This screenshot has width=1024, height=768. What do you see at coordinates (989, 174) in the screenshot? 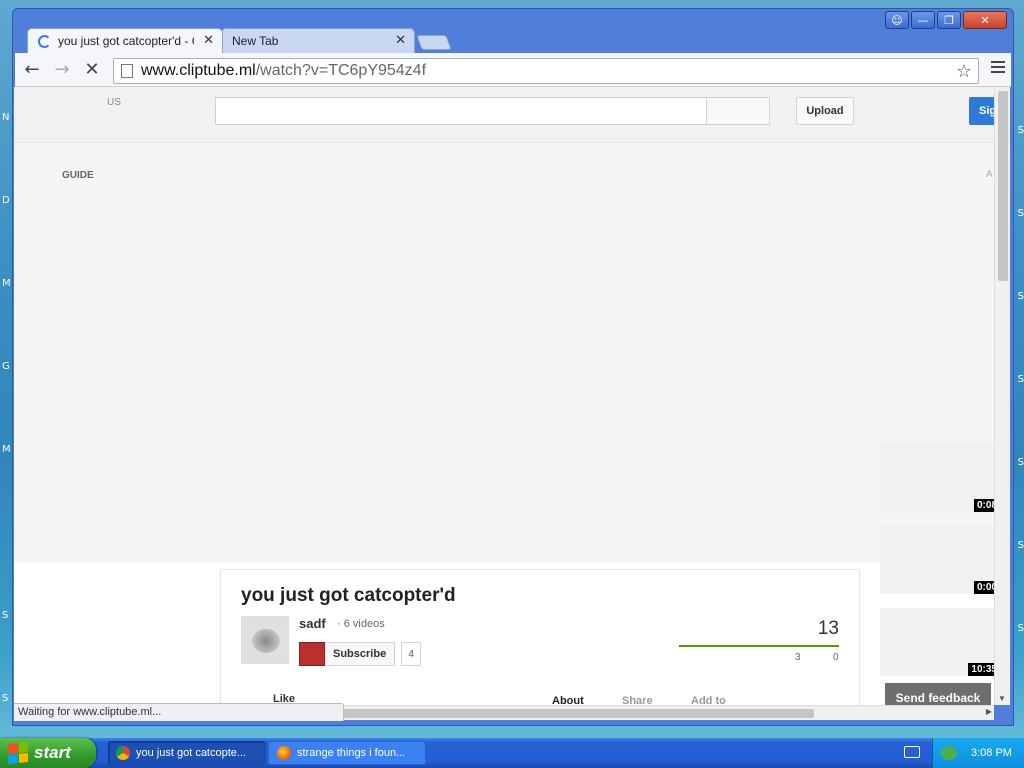
I see `right-edge-label: A` at bounding box center [989, 174].